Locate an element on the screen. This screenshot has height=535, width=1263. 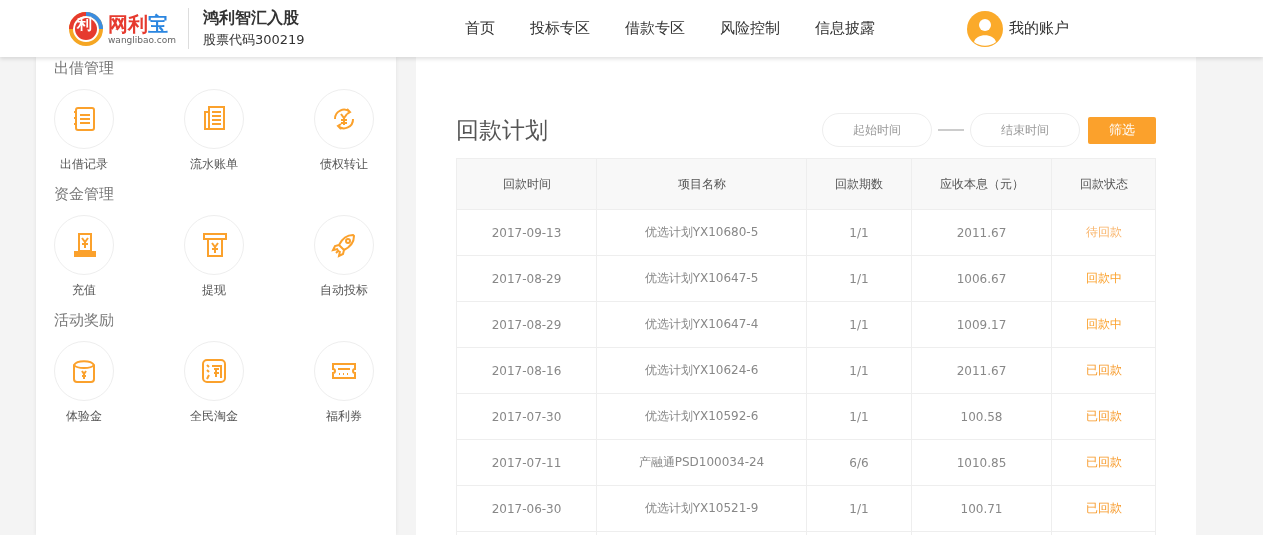
start-date-field: 起始时间 is located at coordinates (877, 130).